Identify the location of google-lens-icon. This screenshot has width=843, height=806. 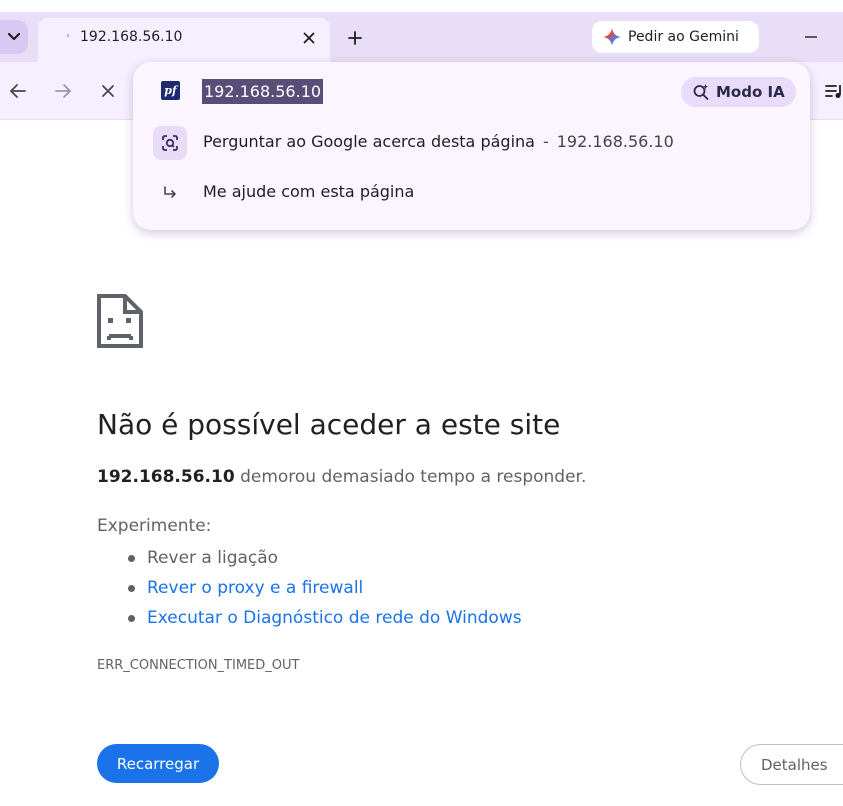
(170, 143).